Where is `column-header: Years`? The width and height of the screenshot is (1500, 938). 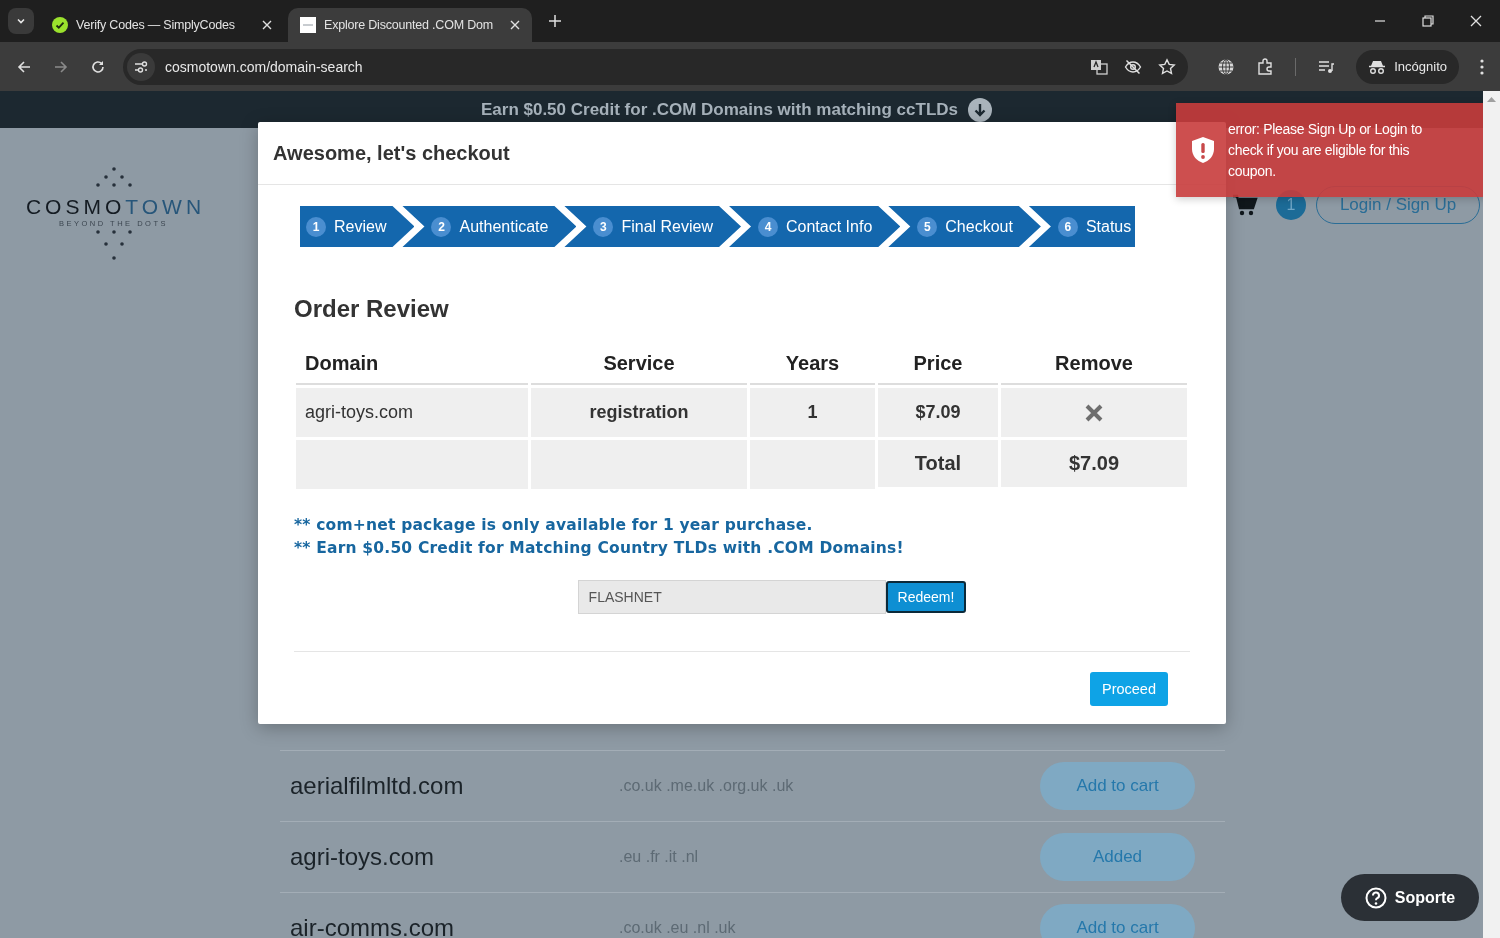
column-header: Years is located at coordinates (812, 364).